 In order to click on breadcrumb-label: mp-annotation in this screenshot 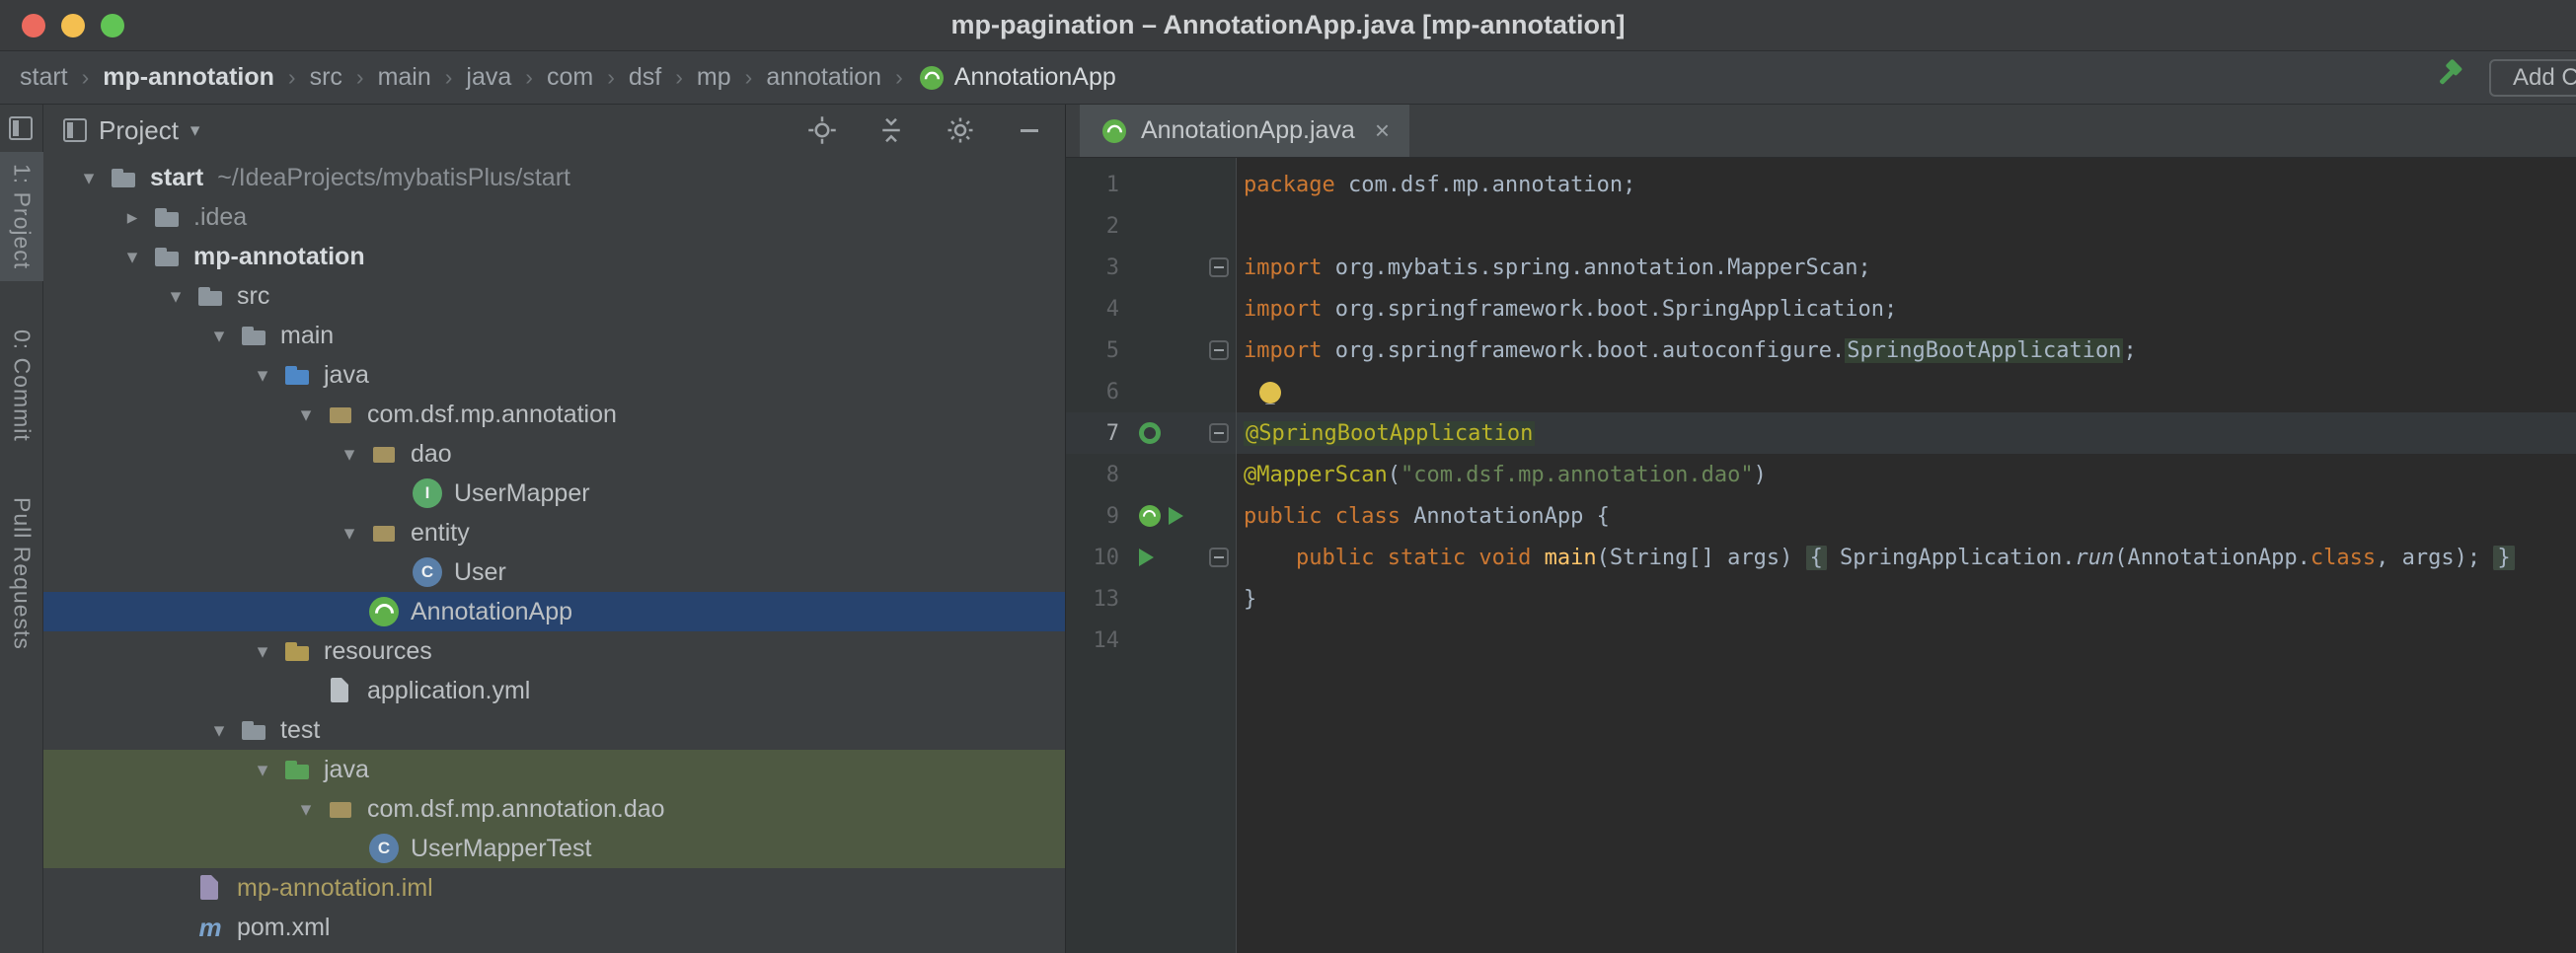, I will do `click(188, 77)`.